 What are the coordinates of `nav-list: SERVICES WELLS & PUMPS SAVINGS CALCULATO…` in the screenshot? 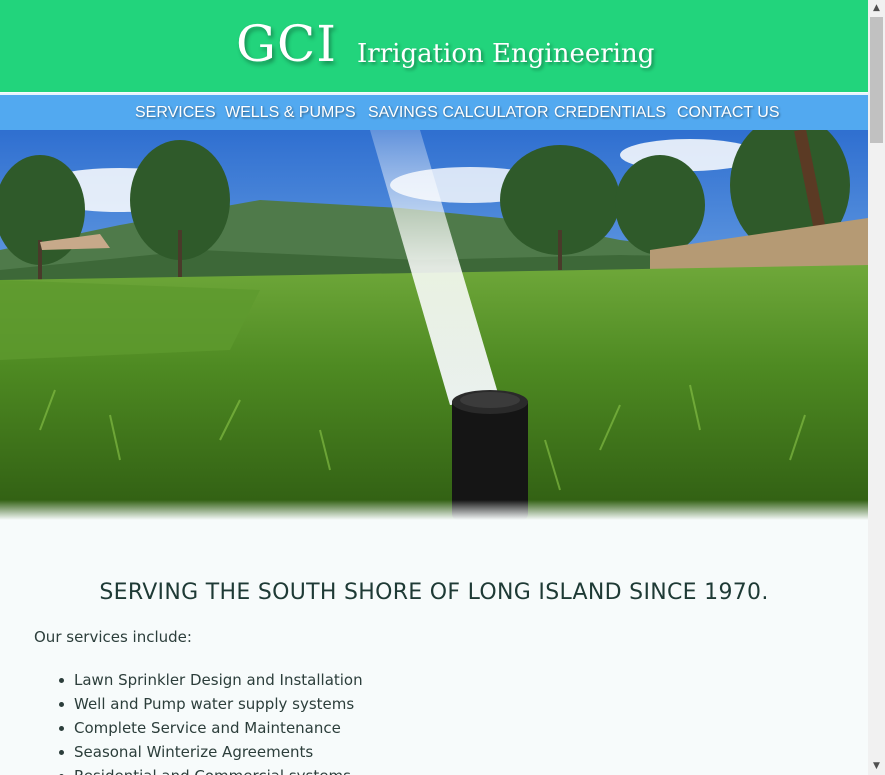 It's located at (434, 112).